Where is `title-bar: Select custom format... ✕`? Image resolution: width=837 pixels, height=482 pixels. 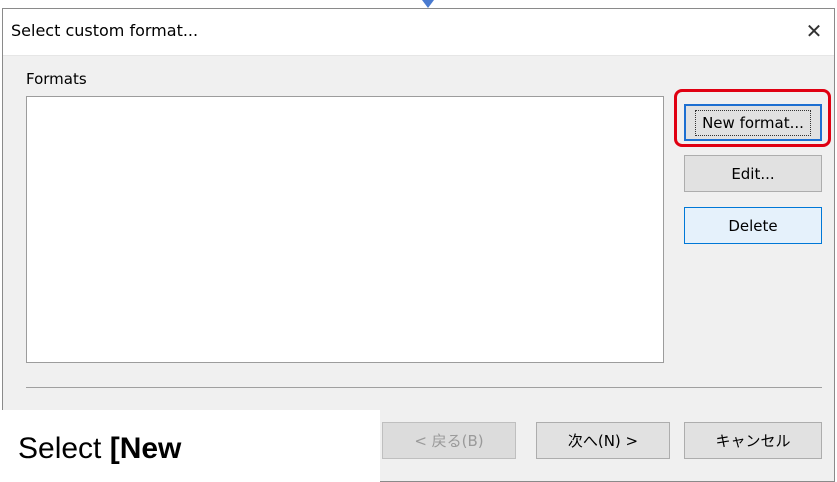 title-bar: Select custom format... ✕ is located at coordinates (418, 32).